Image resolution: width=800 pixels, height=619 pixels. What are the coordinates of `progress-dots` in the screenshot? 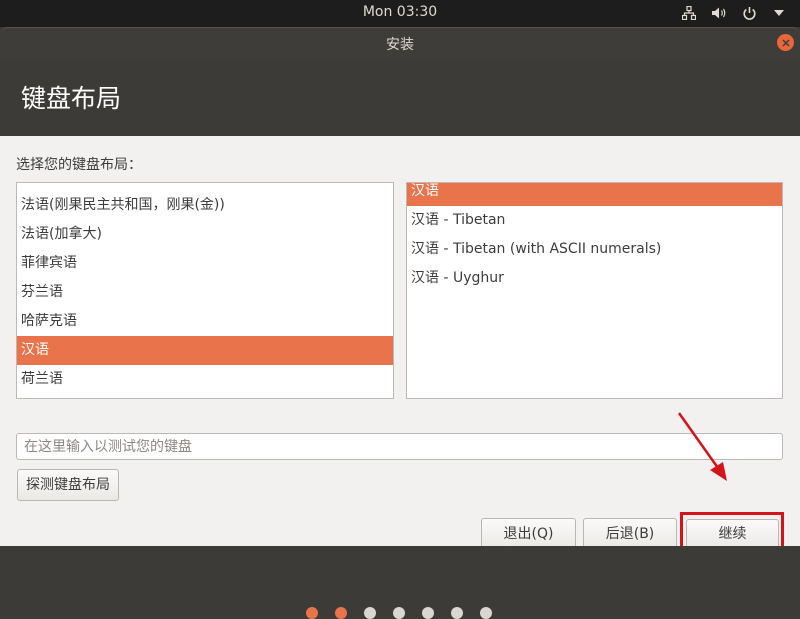 It's located at (399, 613).